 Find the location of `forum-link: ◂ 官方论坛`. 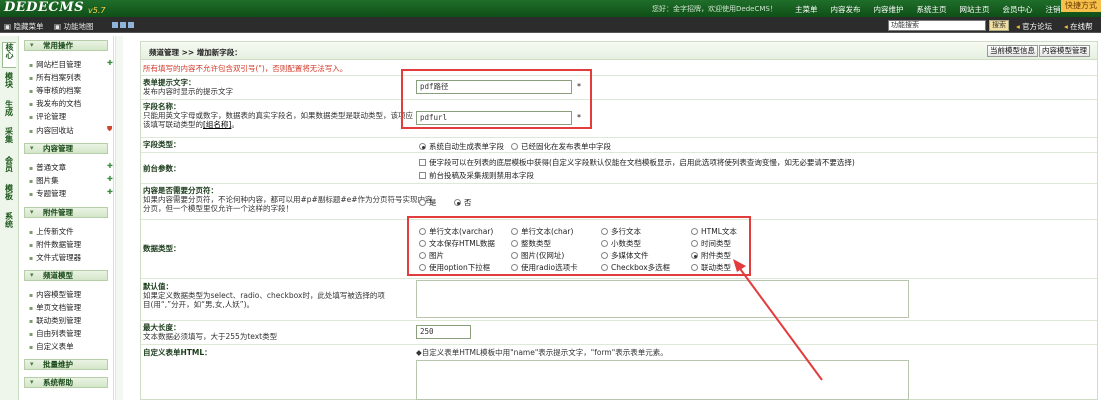

forum-link: ◂ 官方论坛 is located at coordinates (1034, 26).